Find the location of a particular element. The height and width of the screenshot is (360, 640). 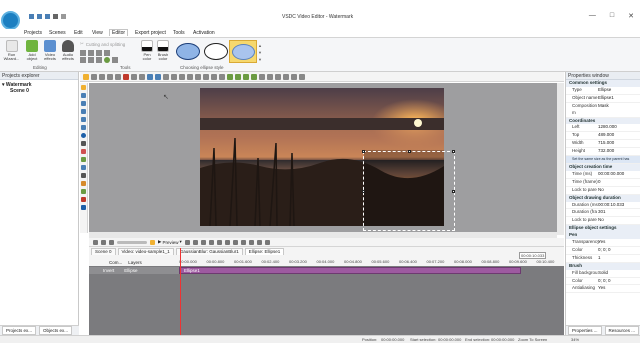

image-icon is located at coordinates (83, 111).